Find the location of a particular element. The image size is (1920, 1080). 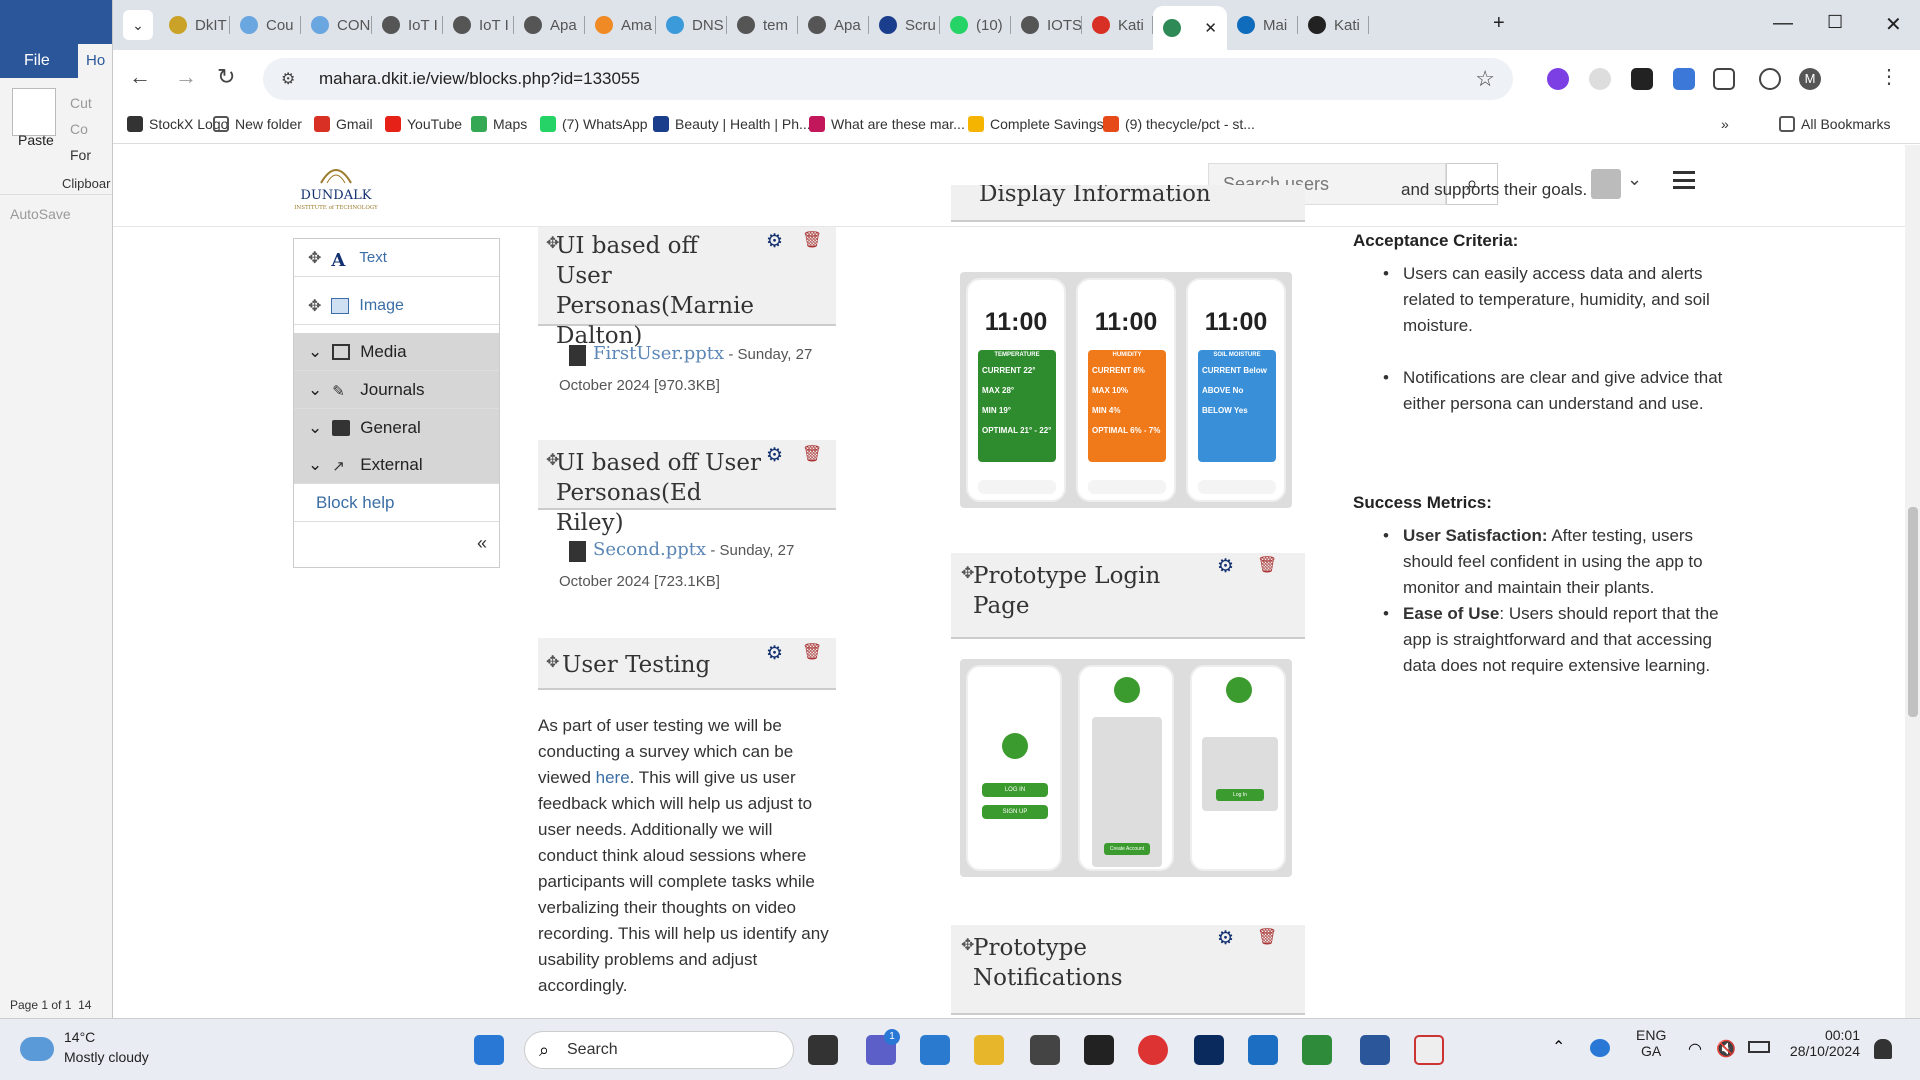

block-menu-journals: ⌄ ✎ Journals is located at coordinates (396, 390).